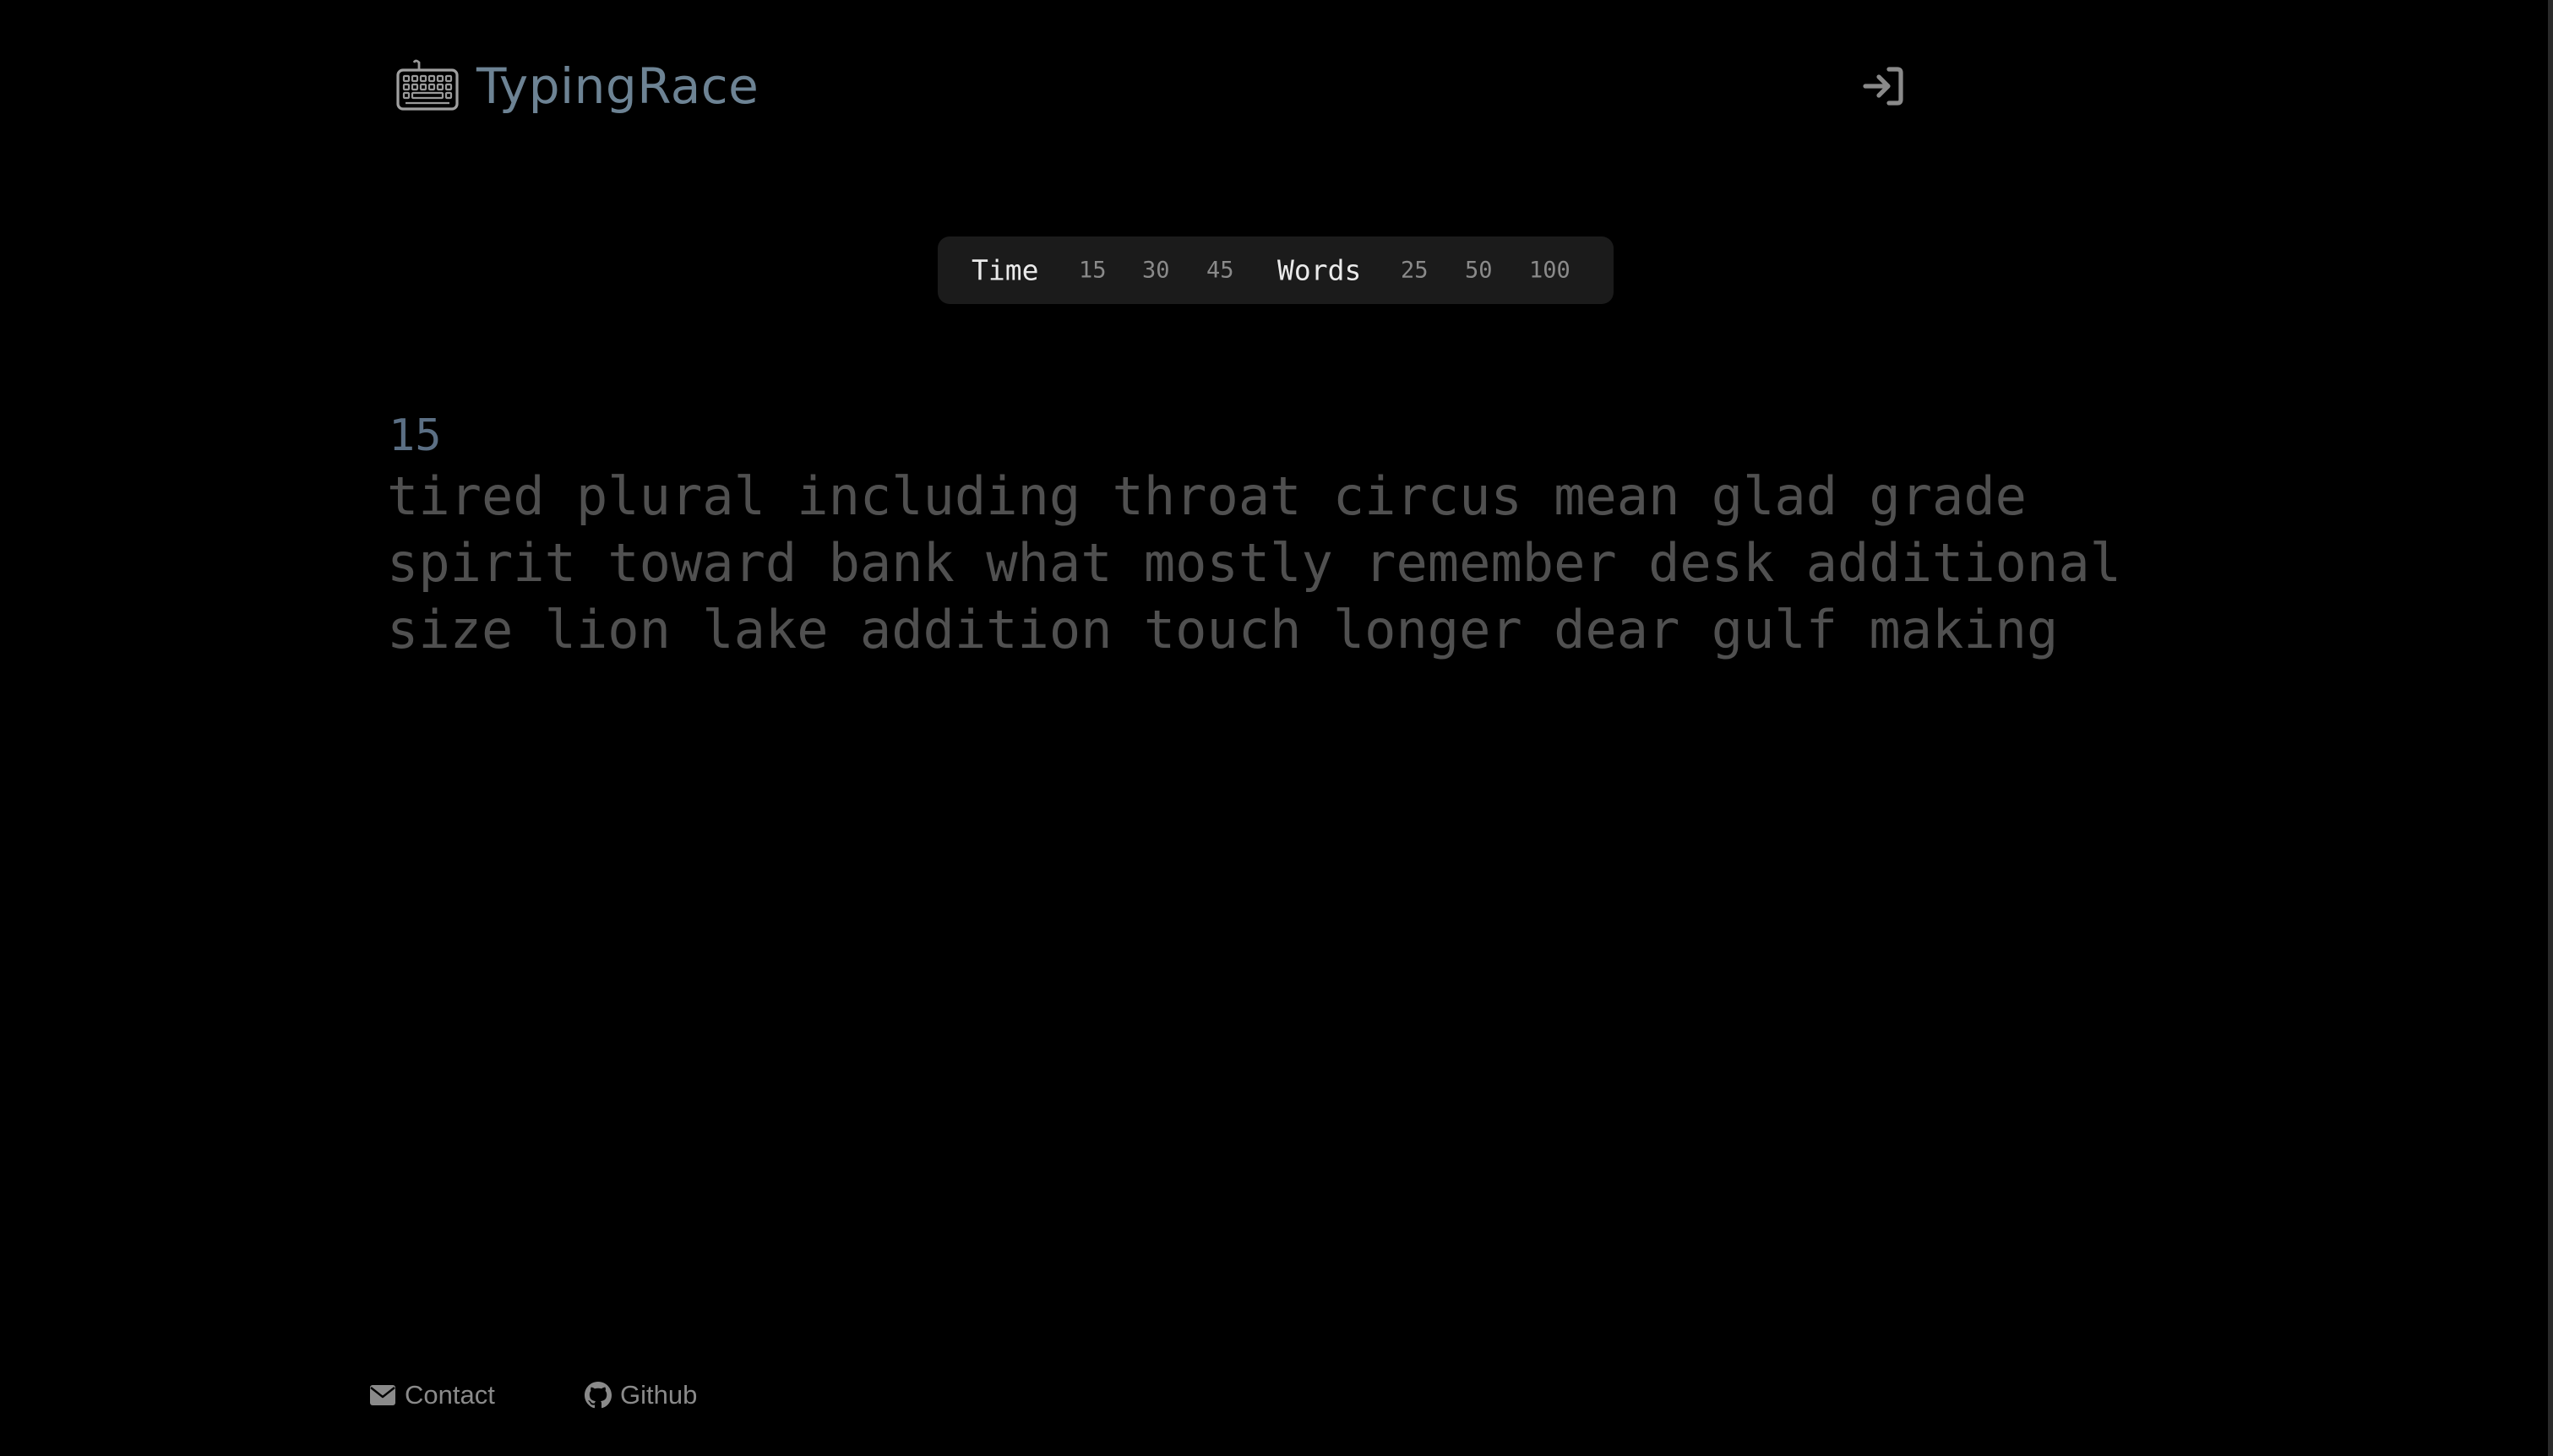 Image resolution: width=2553 pixels, height=1456 pixels. Describe the element at coordinates (427, 85) in the screenshot. I see `keyboard-icon` at that location.